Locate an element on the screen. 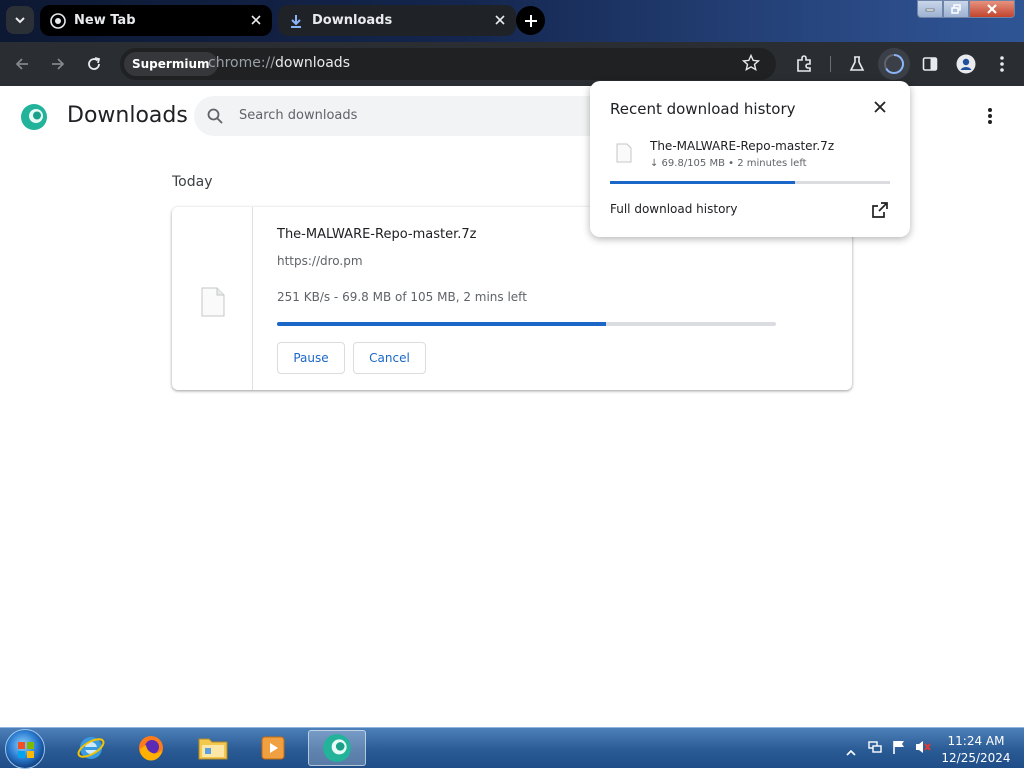 Image resolution: width=1024 pixels, height=774 pixels. minimize-icon is located at coordinates (930, 10).